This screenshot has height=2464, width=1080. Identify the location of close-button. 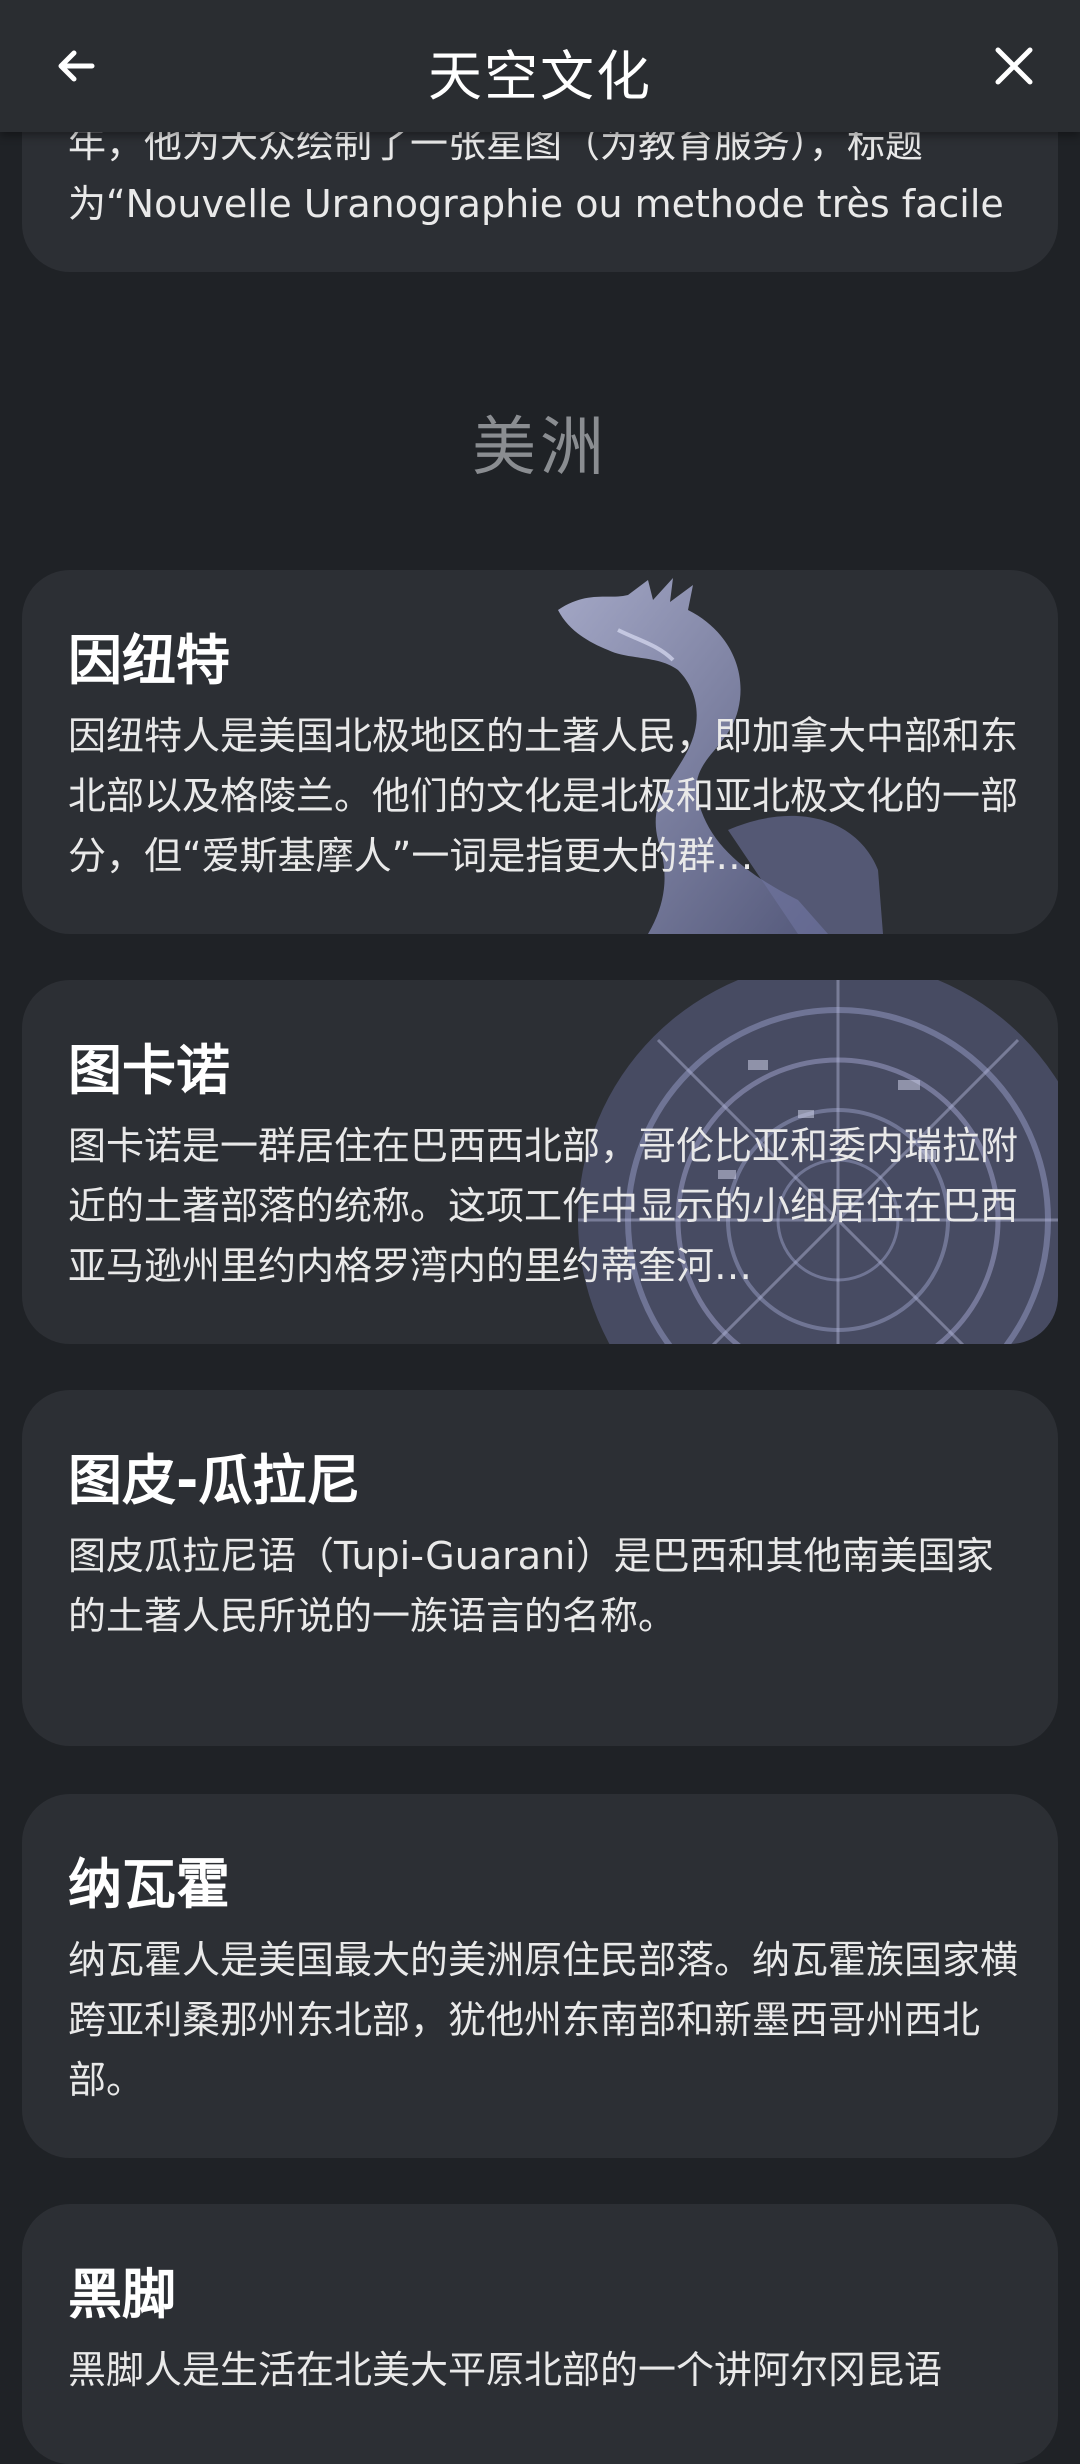
(1014, 66).